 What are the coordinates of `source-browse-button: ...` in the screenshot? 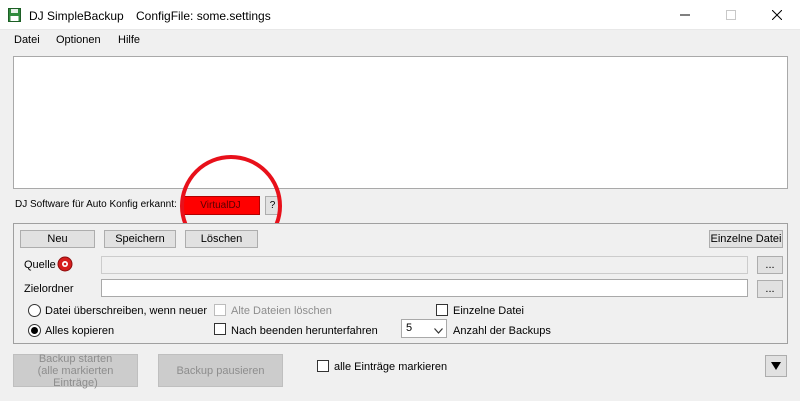 It's located at (770, 265).